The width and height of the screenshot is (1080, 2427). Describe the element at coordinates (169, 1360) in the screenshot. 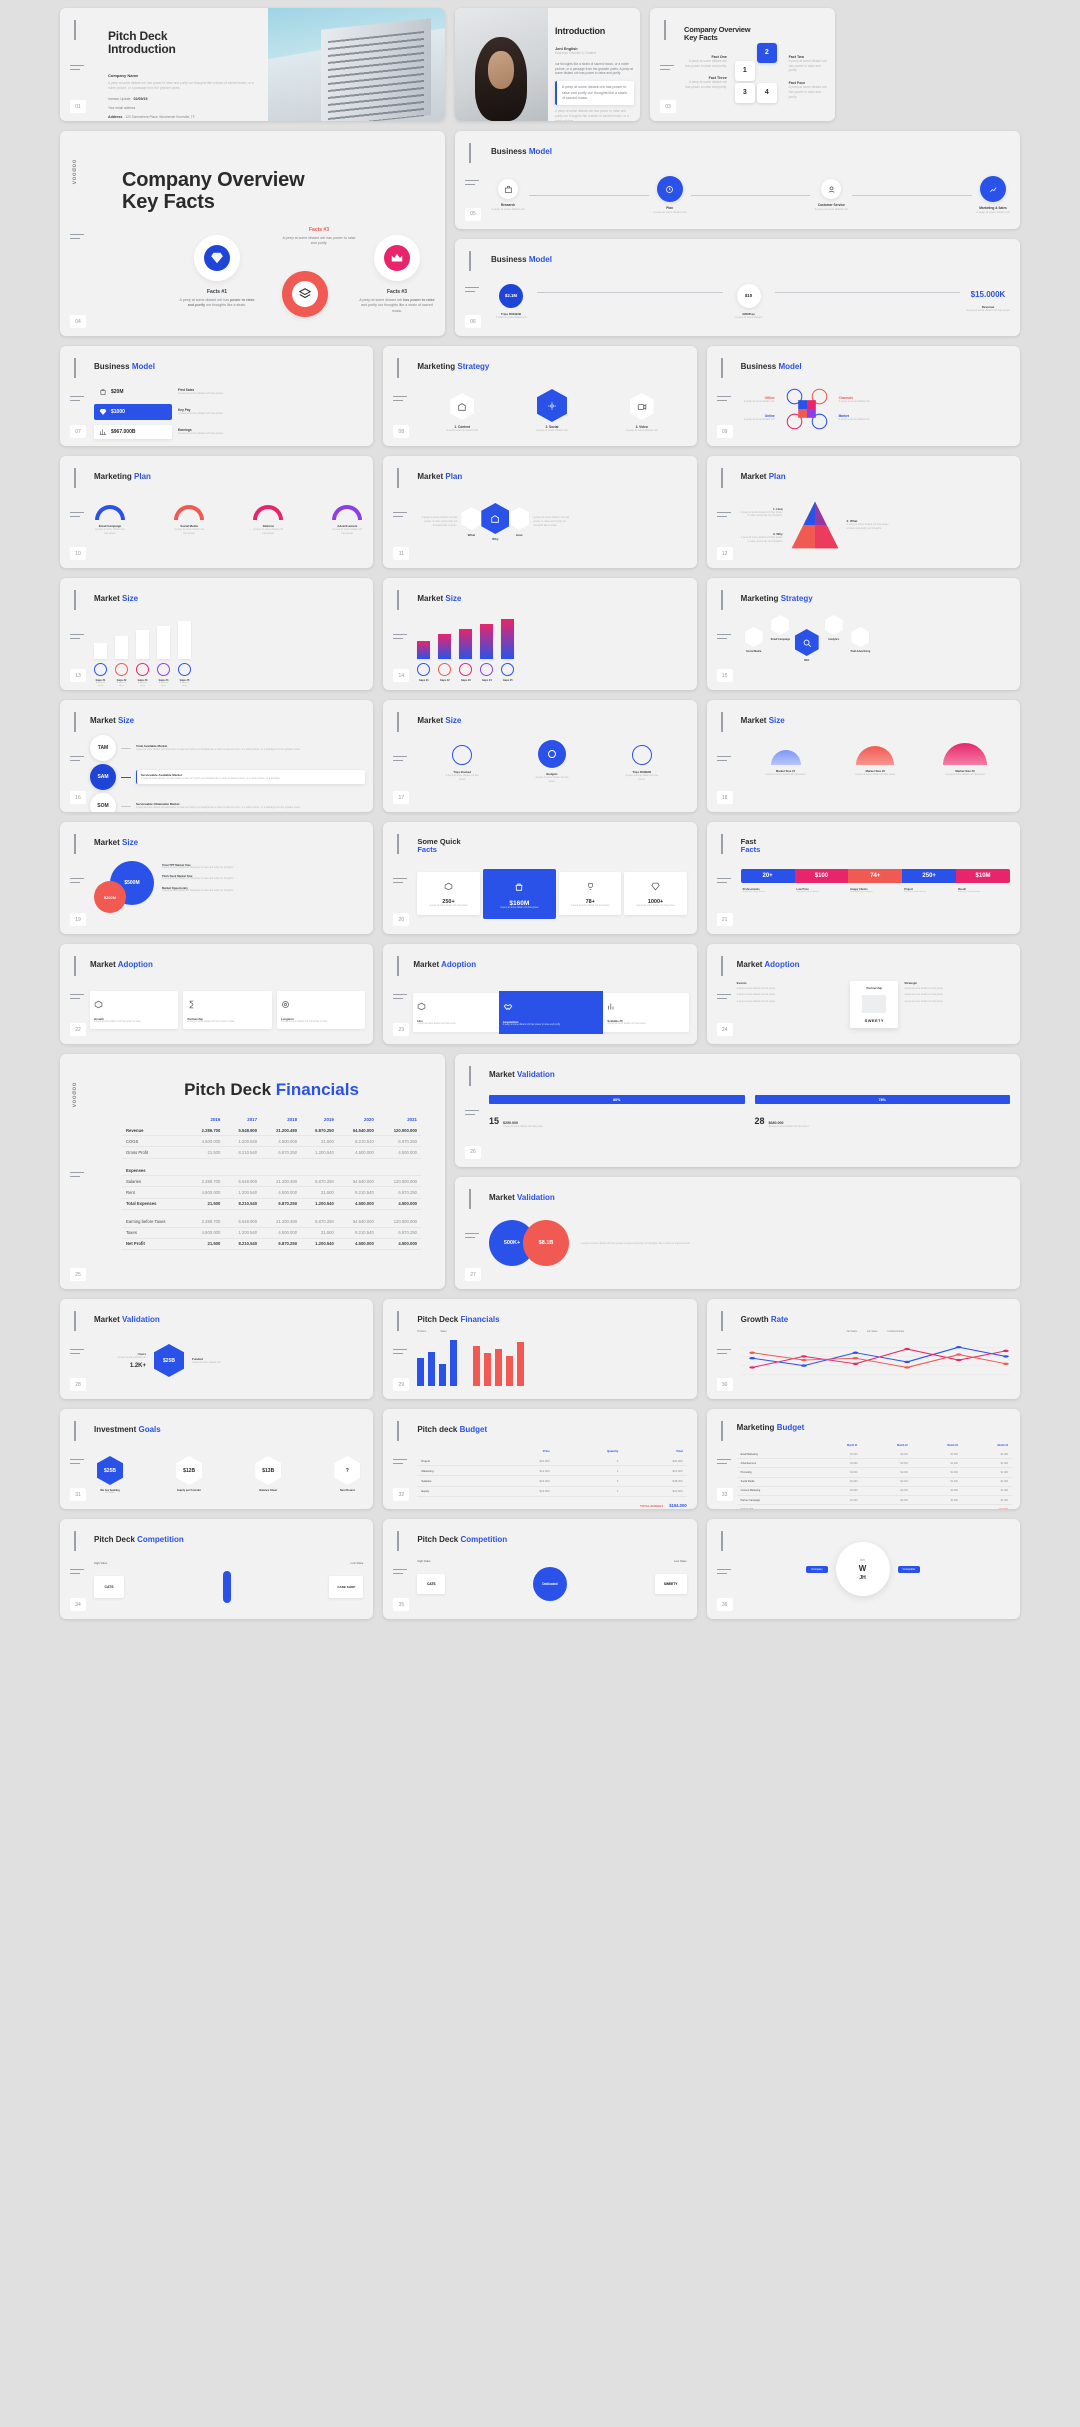

I see `funded-hex: $25B` at that location.